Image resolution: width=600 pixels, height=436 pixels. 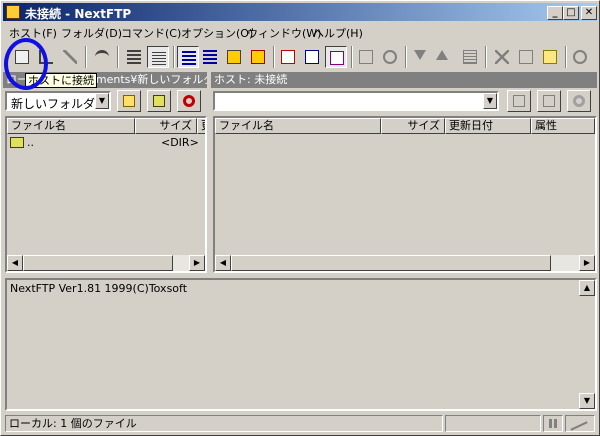 I want to click on mirror-button, so click(x=258, y=57).